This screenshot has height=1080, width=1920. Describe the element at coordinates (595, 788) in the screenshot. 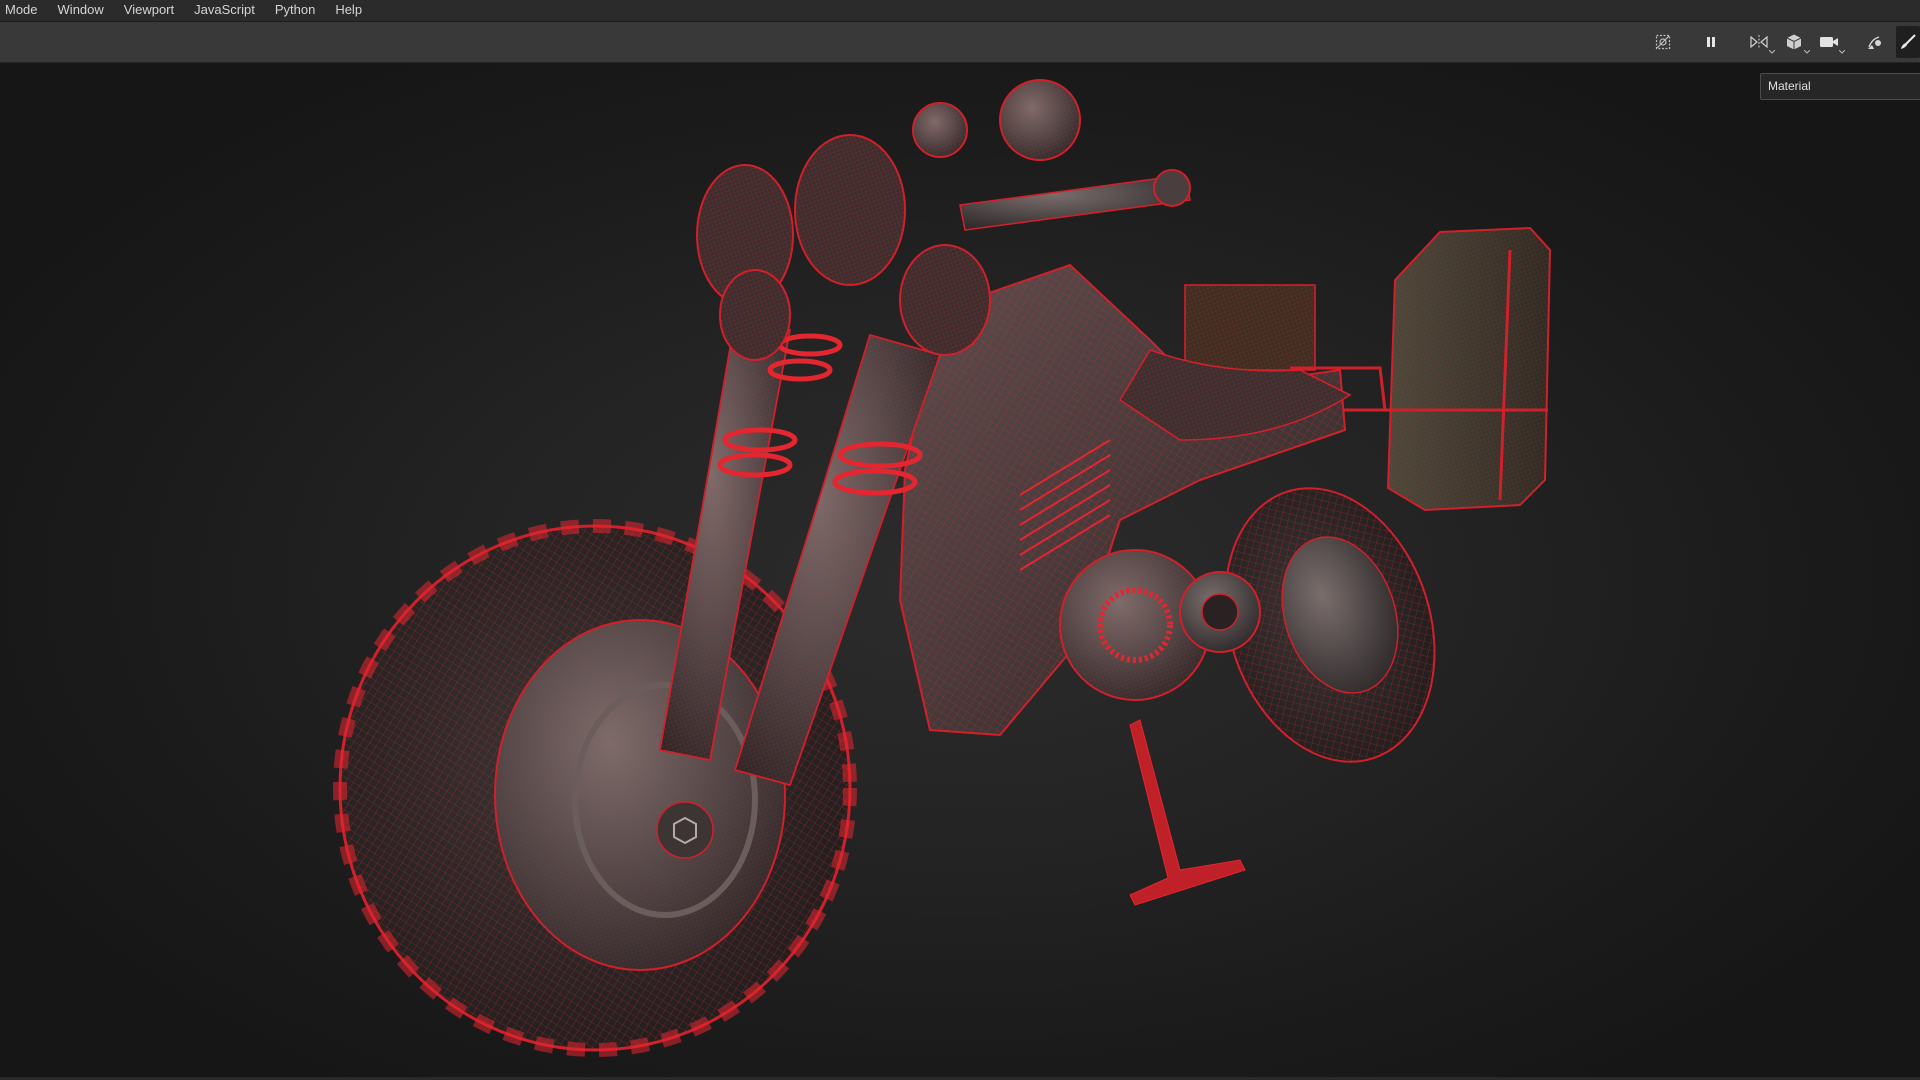

I see `front-wheel` at that location.